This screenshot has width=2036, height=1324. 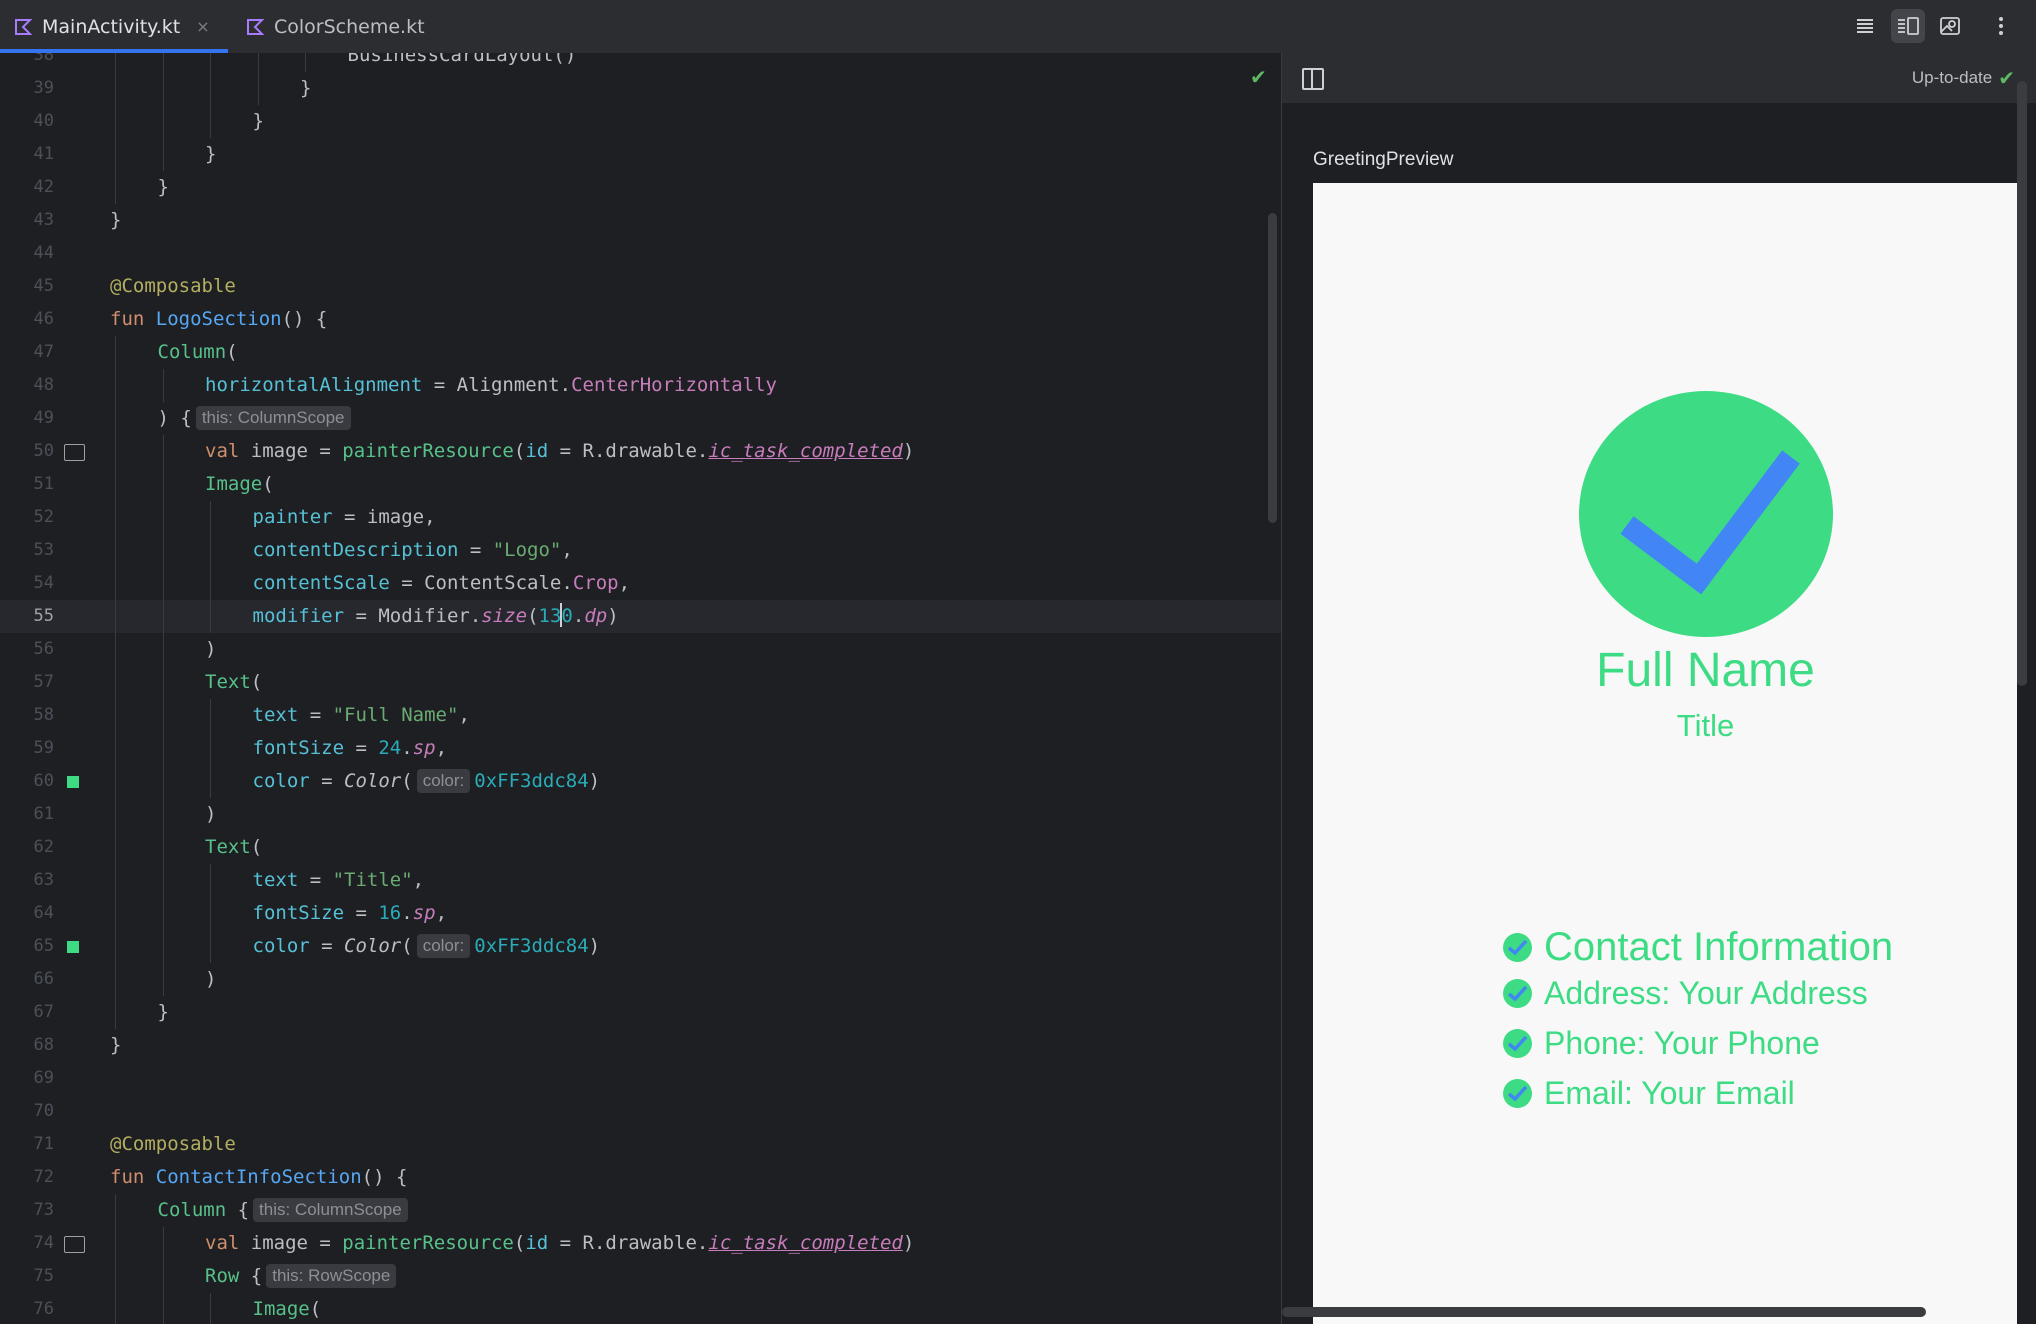 What do you see at coordinates (27, 385) in the screenshot?
I see `line-number: 48` at bounding box center [27, 385].